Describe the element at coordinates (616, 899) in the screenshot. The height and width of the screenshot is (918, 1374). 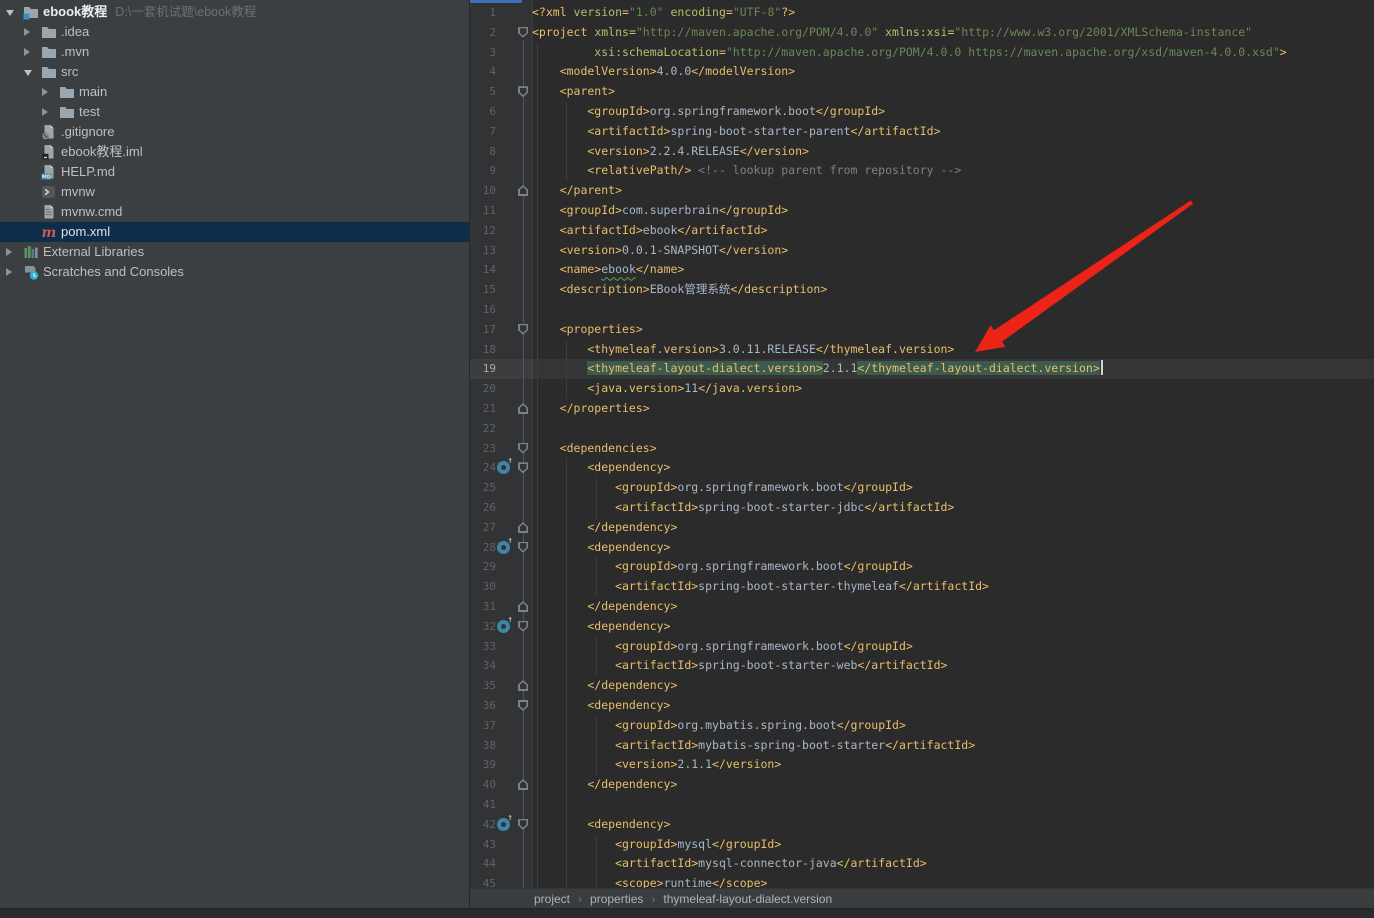
I see `breadcrumb-item-properties: properties` at that location.